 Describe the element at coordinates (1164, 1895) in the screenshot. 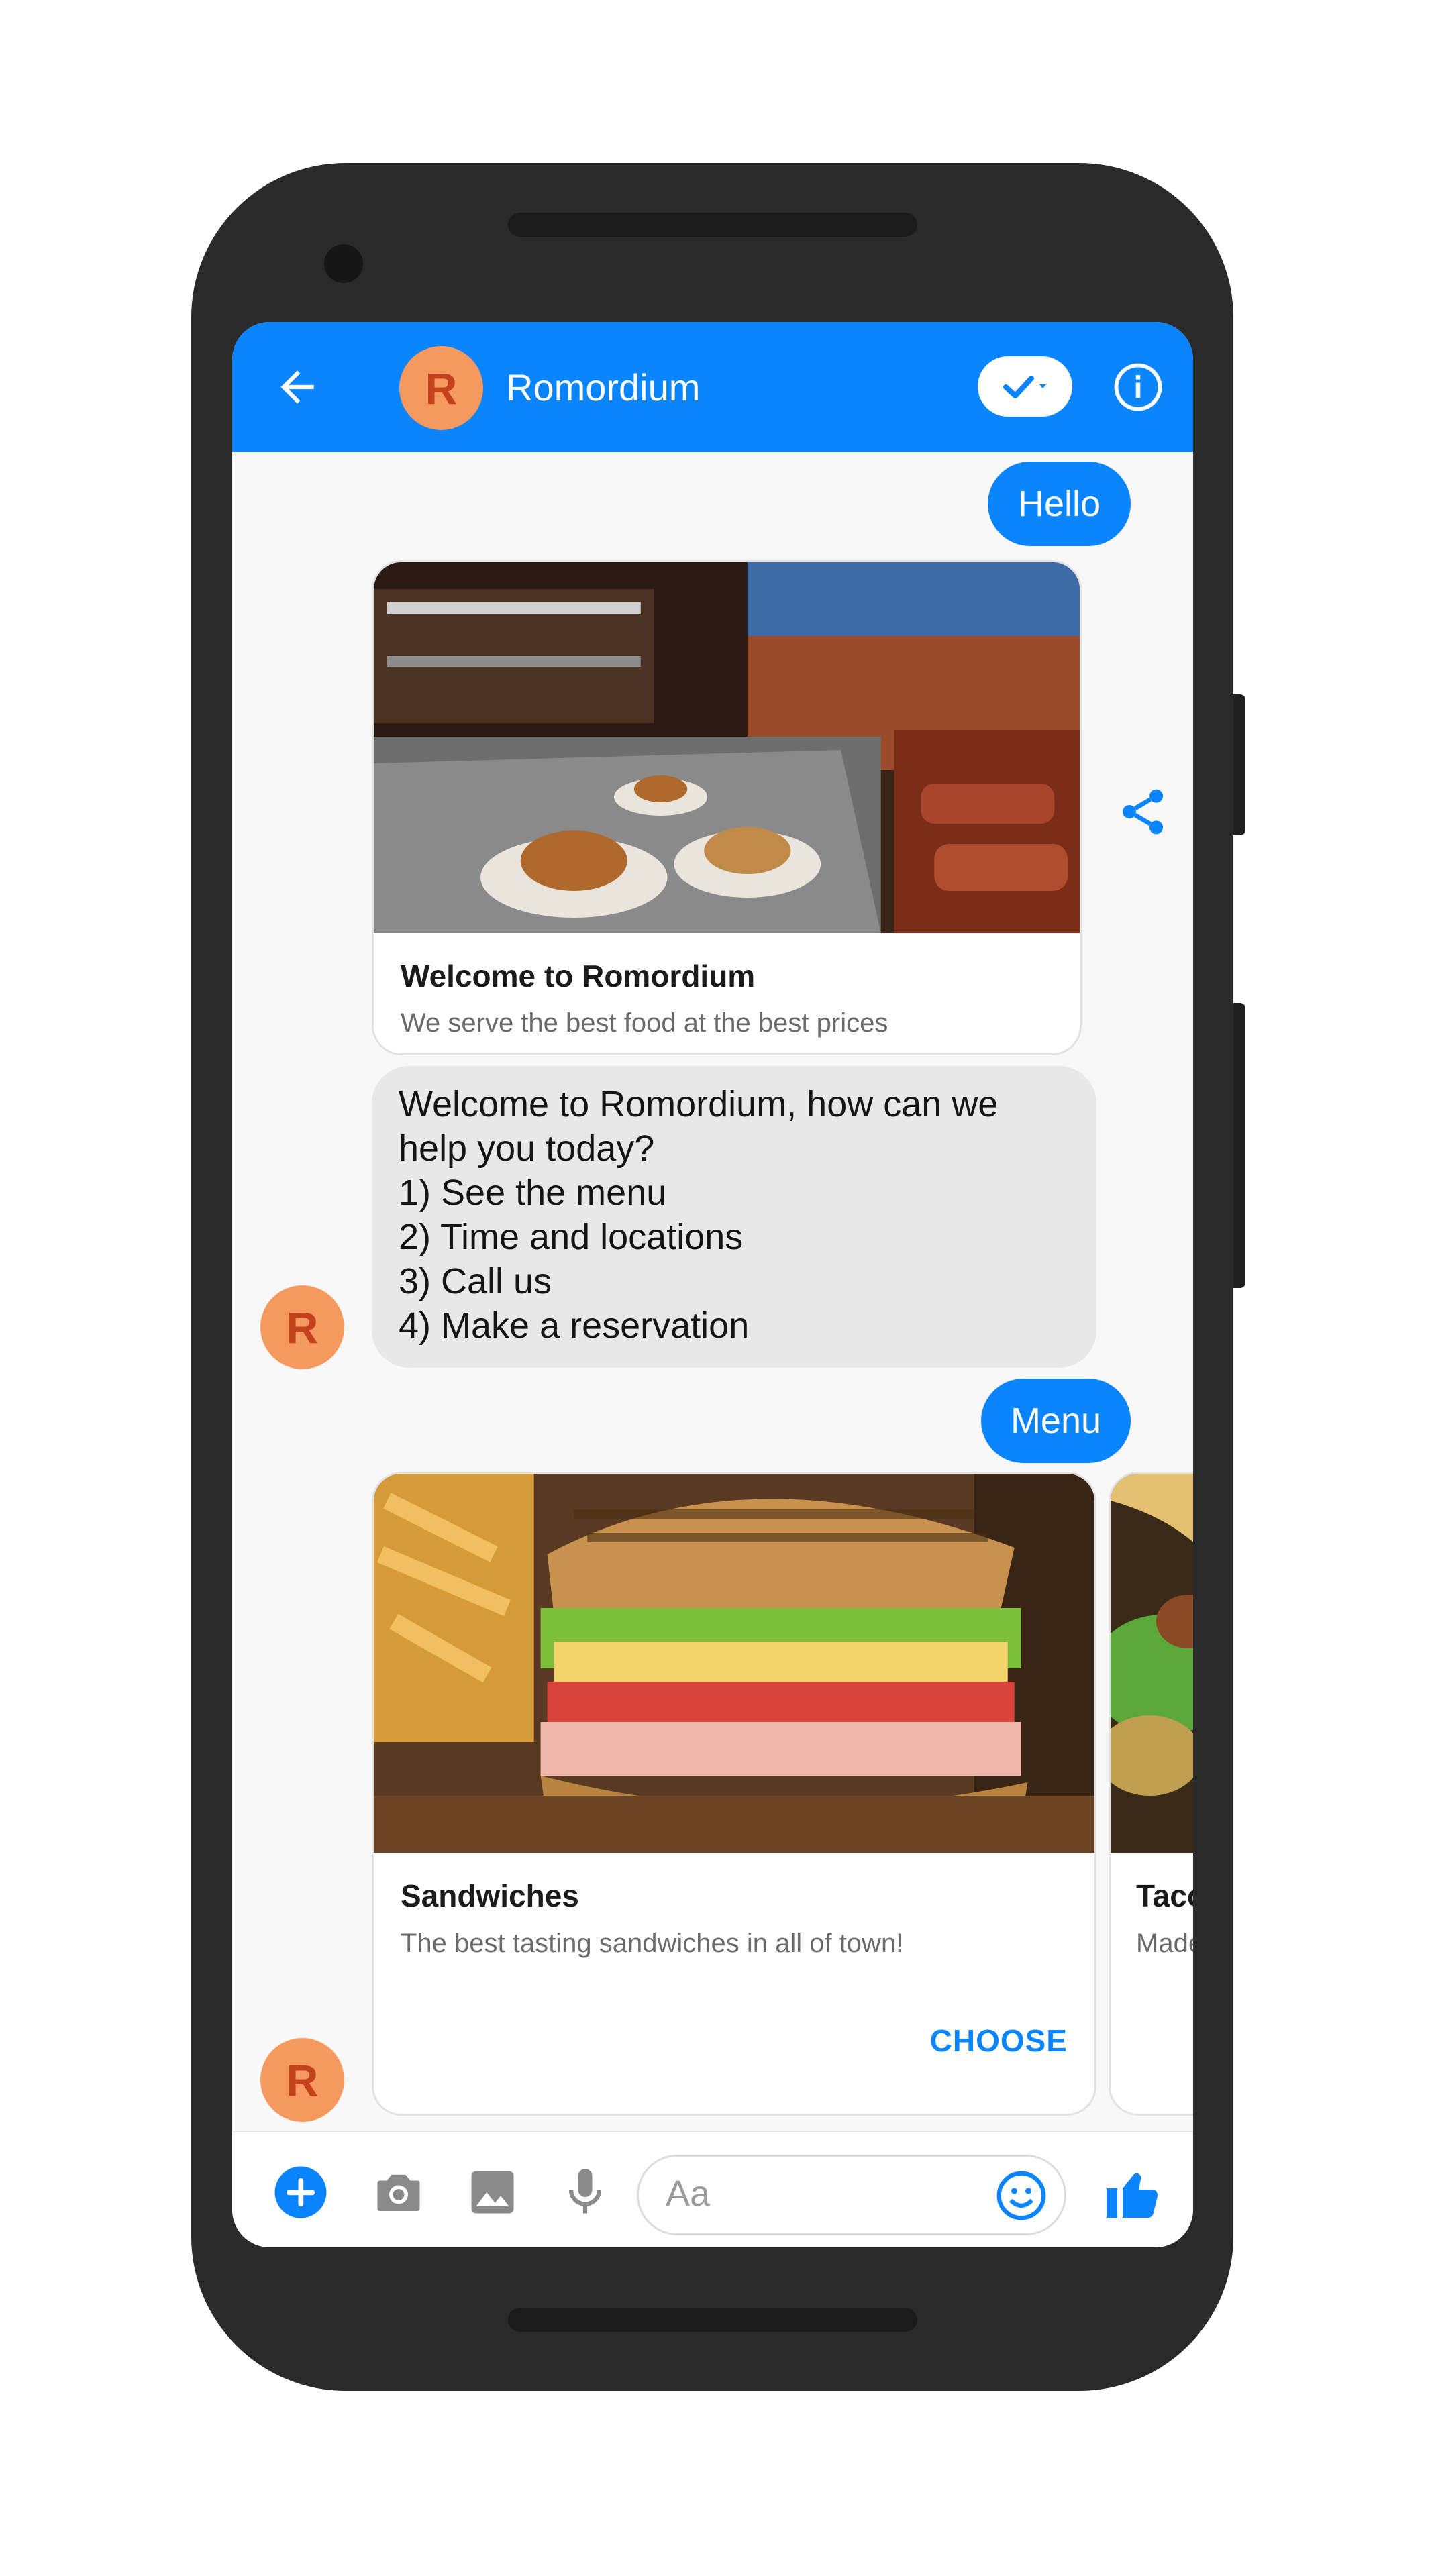

I see `card-title: Taco` at that location.